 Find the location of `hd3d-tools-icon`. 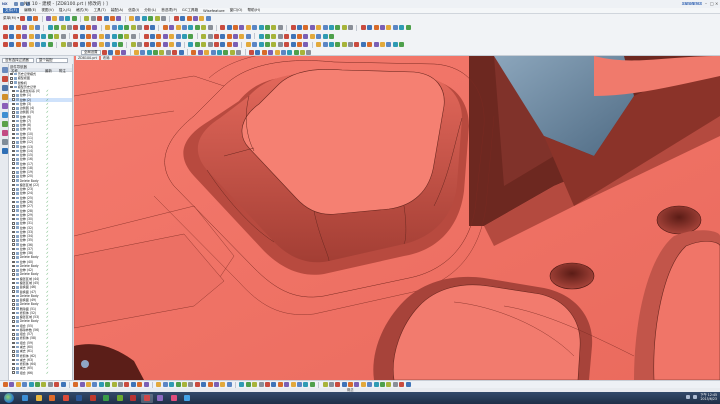

hd3d-tools-icon is located at coordinates (4, 106).